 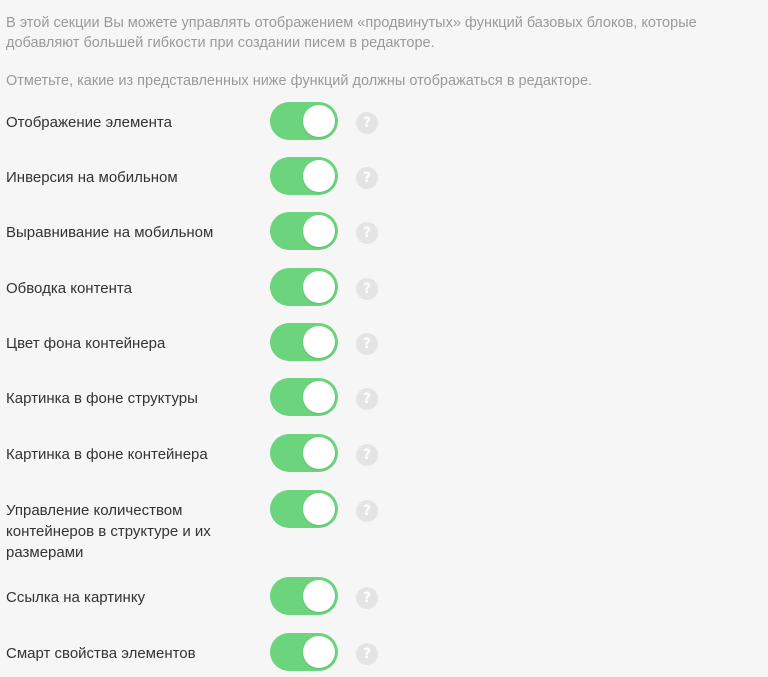 What do you see at coordinates (107, 454) in the screenshot?
I see `feature-label: Картинка в фоне контейнера` at bounding box center [107, 454].